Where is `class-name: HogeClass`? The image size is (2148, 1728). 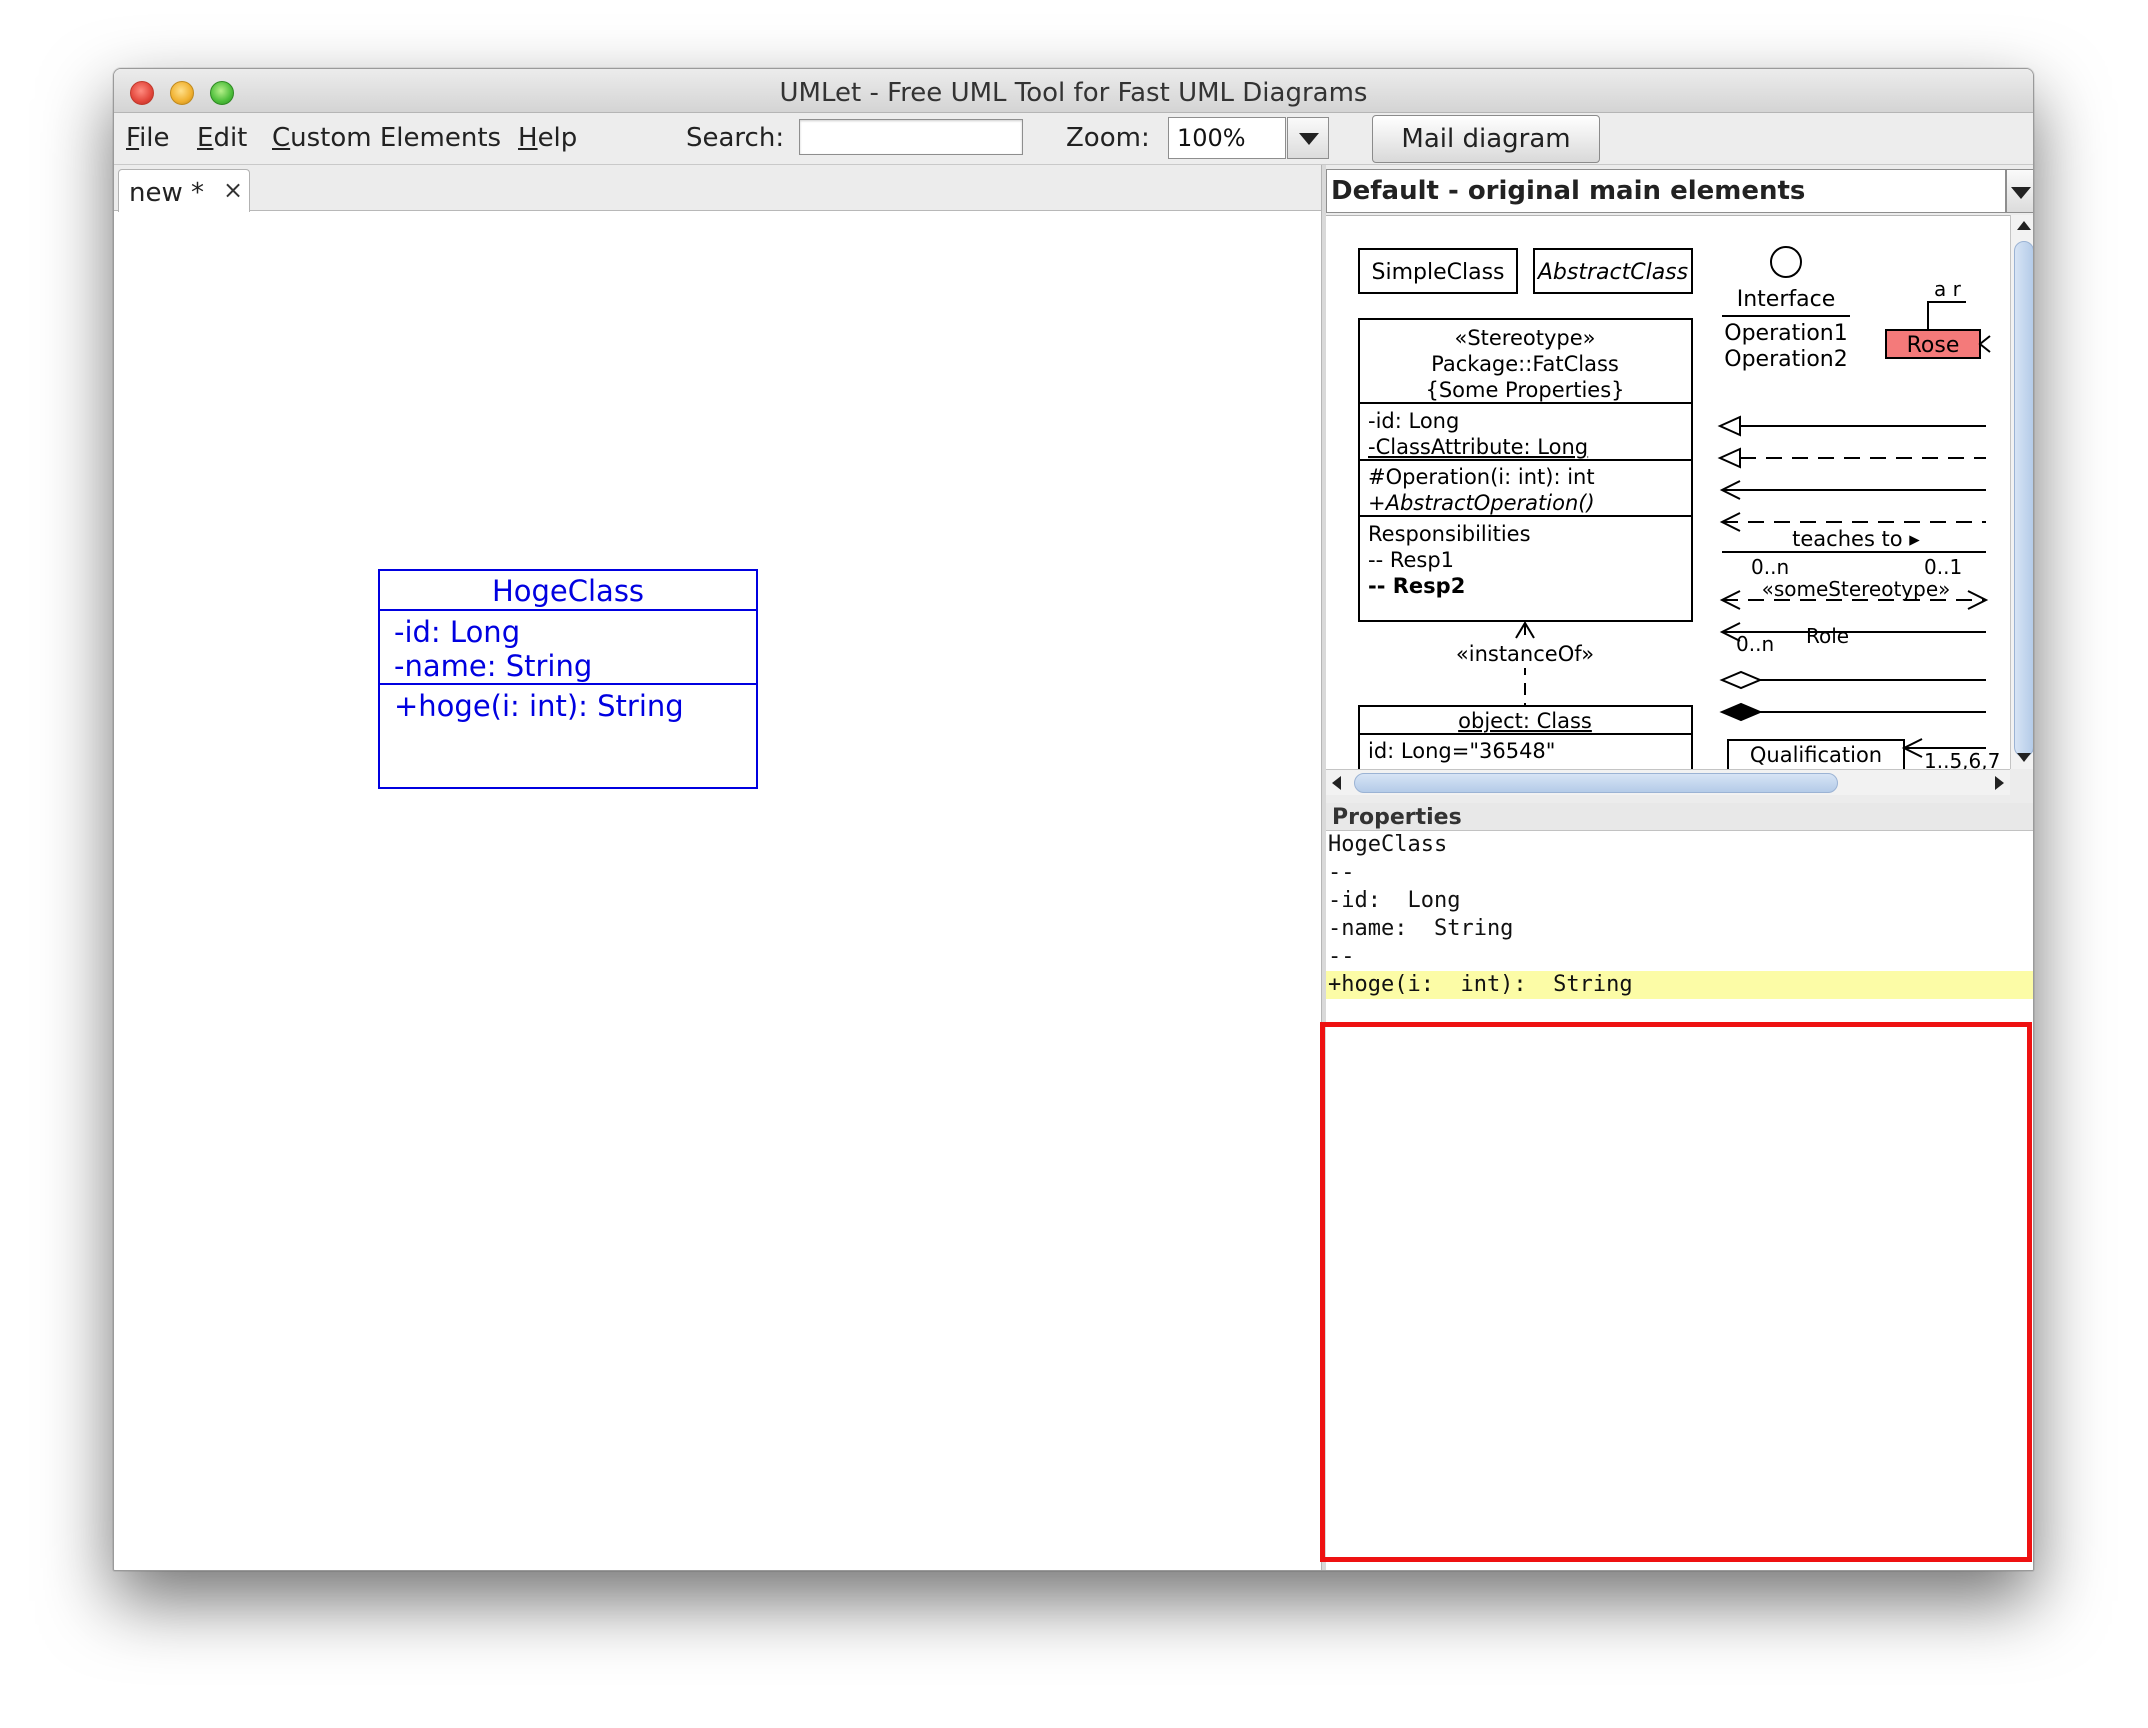 class-name: HogeClass is located at coordinates (568, 591).